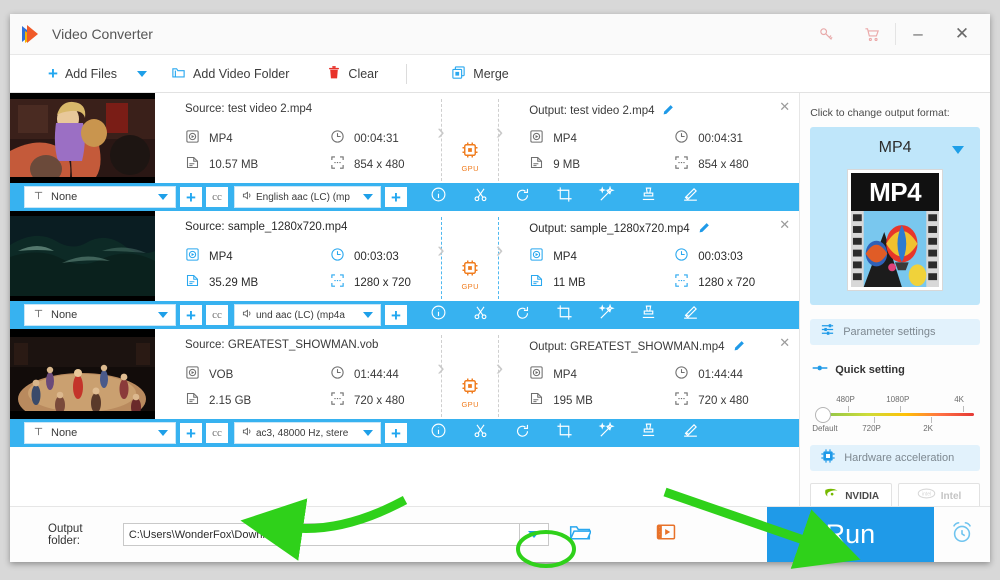 The image size is (1000, 580). I want to click on clear-button: Clear, so click(352, 73).